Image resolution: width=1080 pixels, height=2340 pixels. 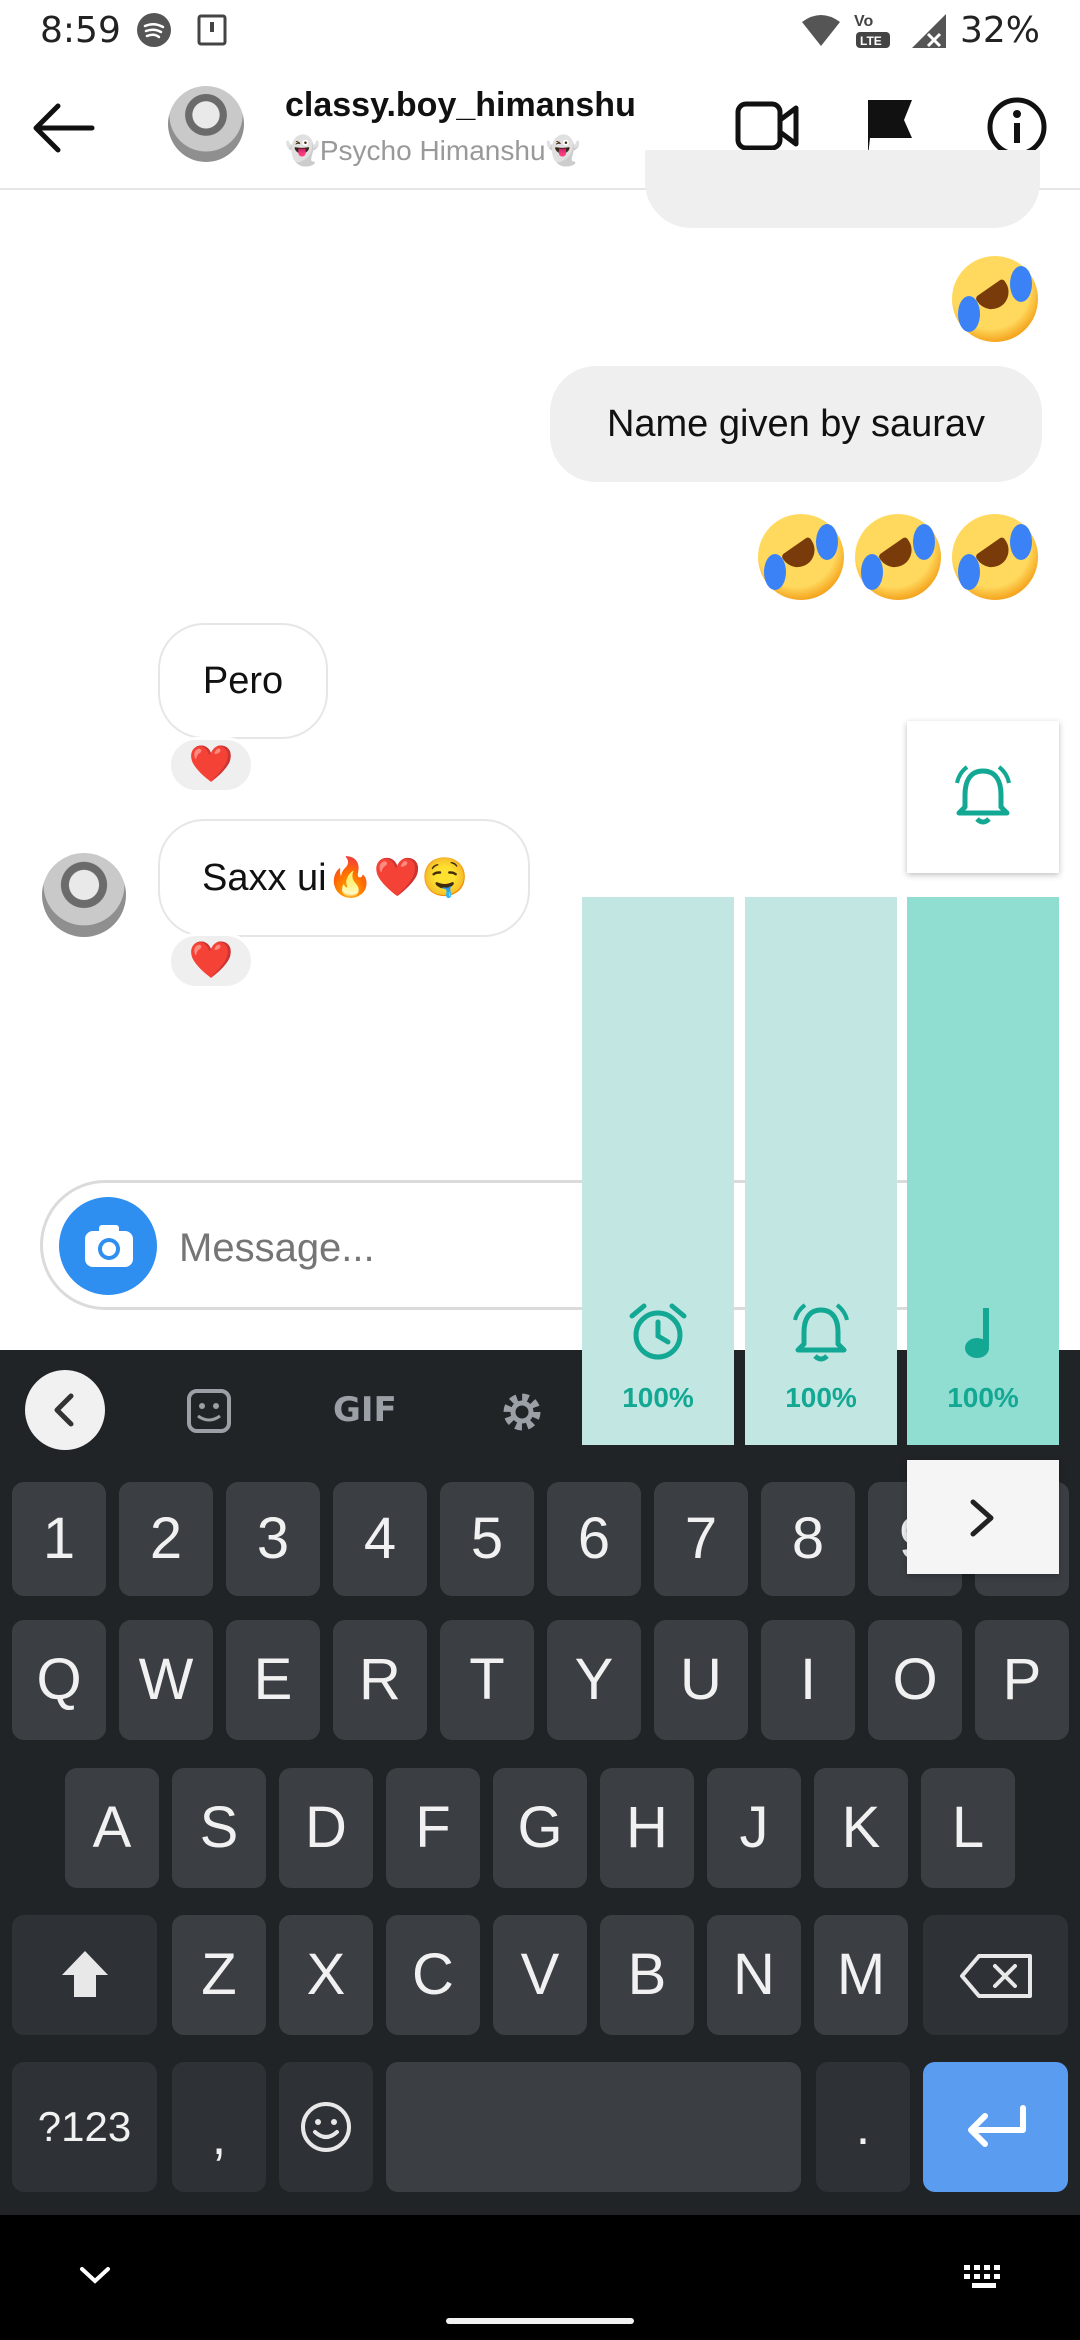 I want to click on ring-volume-level: 100%, so click(x=821, y=1397).